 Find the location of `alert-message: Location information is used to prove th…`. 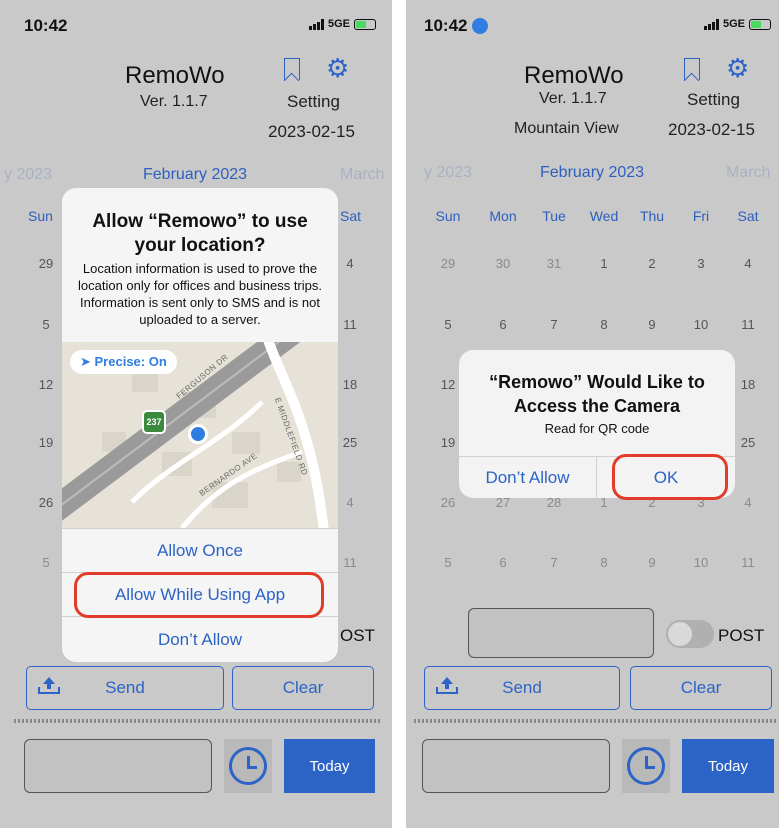

alert-message: Location information is used to prove th… is located at coordinates (199, 294).